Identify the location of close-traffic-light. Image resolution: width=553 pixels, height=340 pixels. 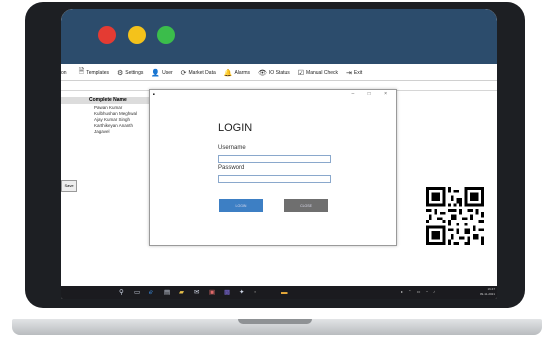
(107, 35).